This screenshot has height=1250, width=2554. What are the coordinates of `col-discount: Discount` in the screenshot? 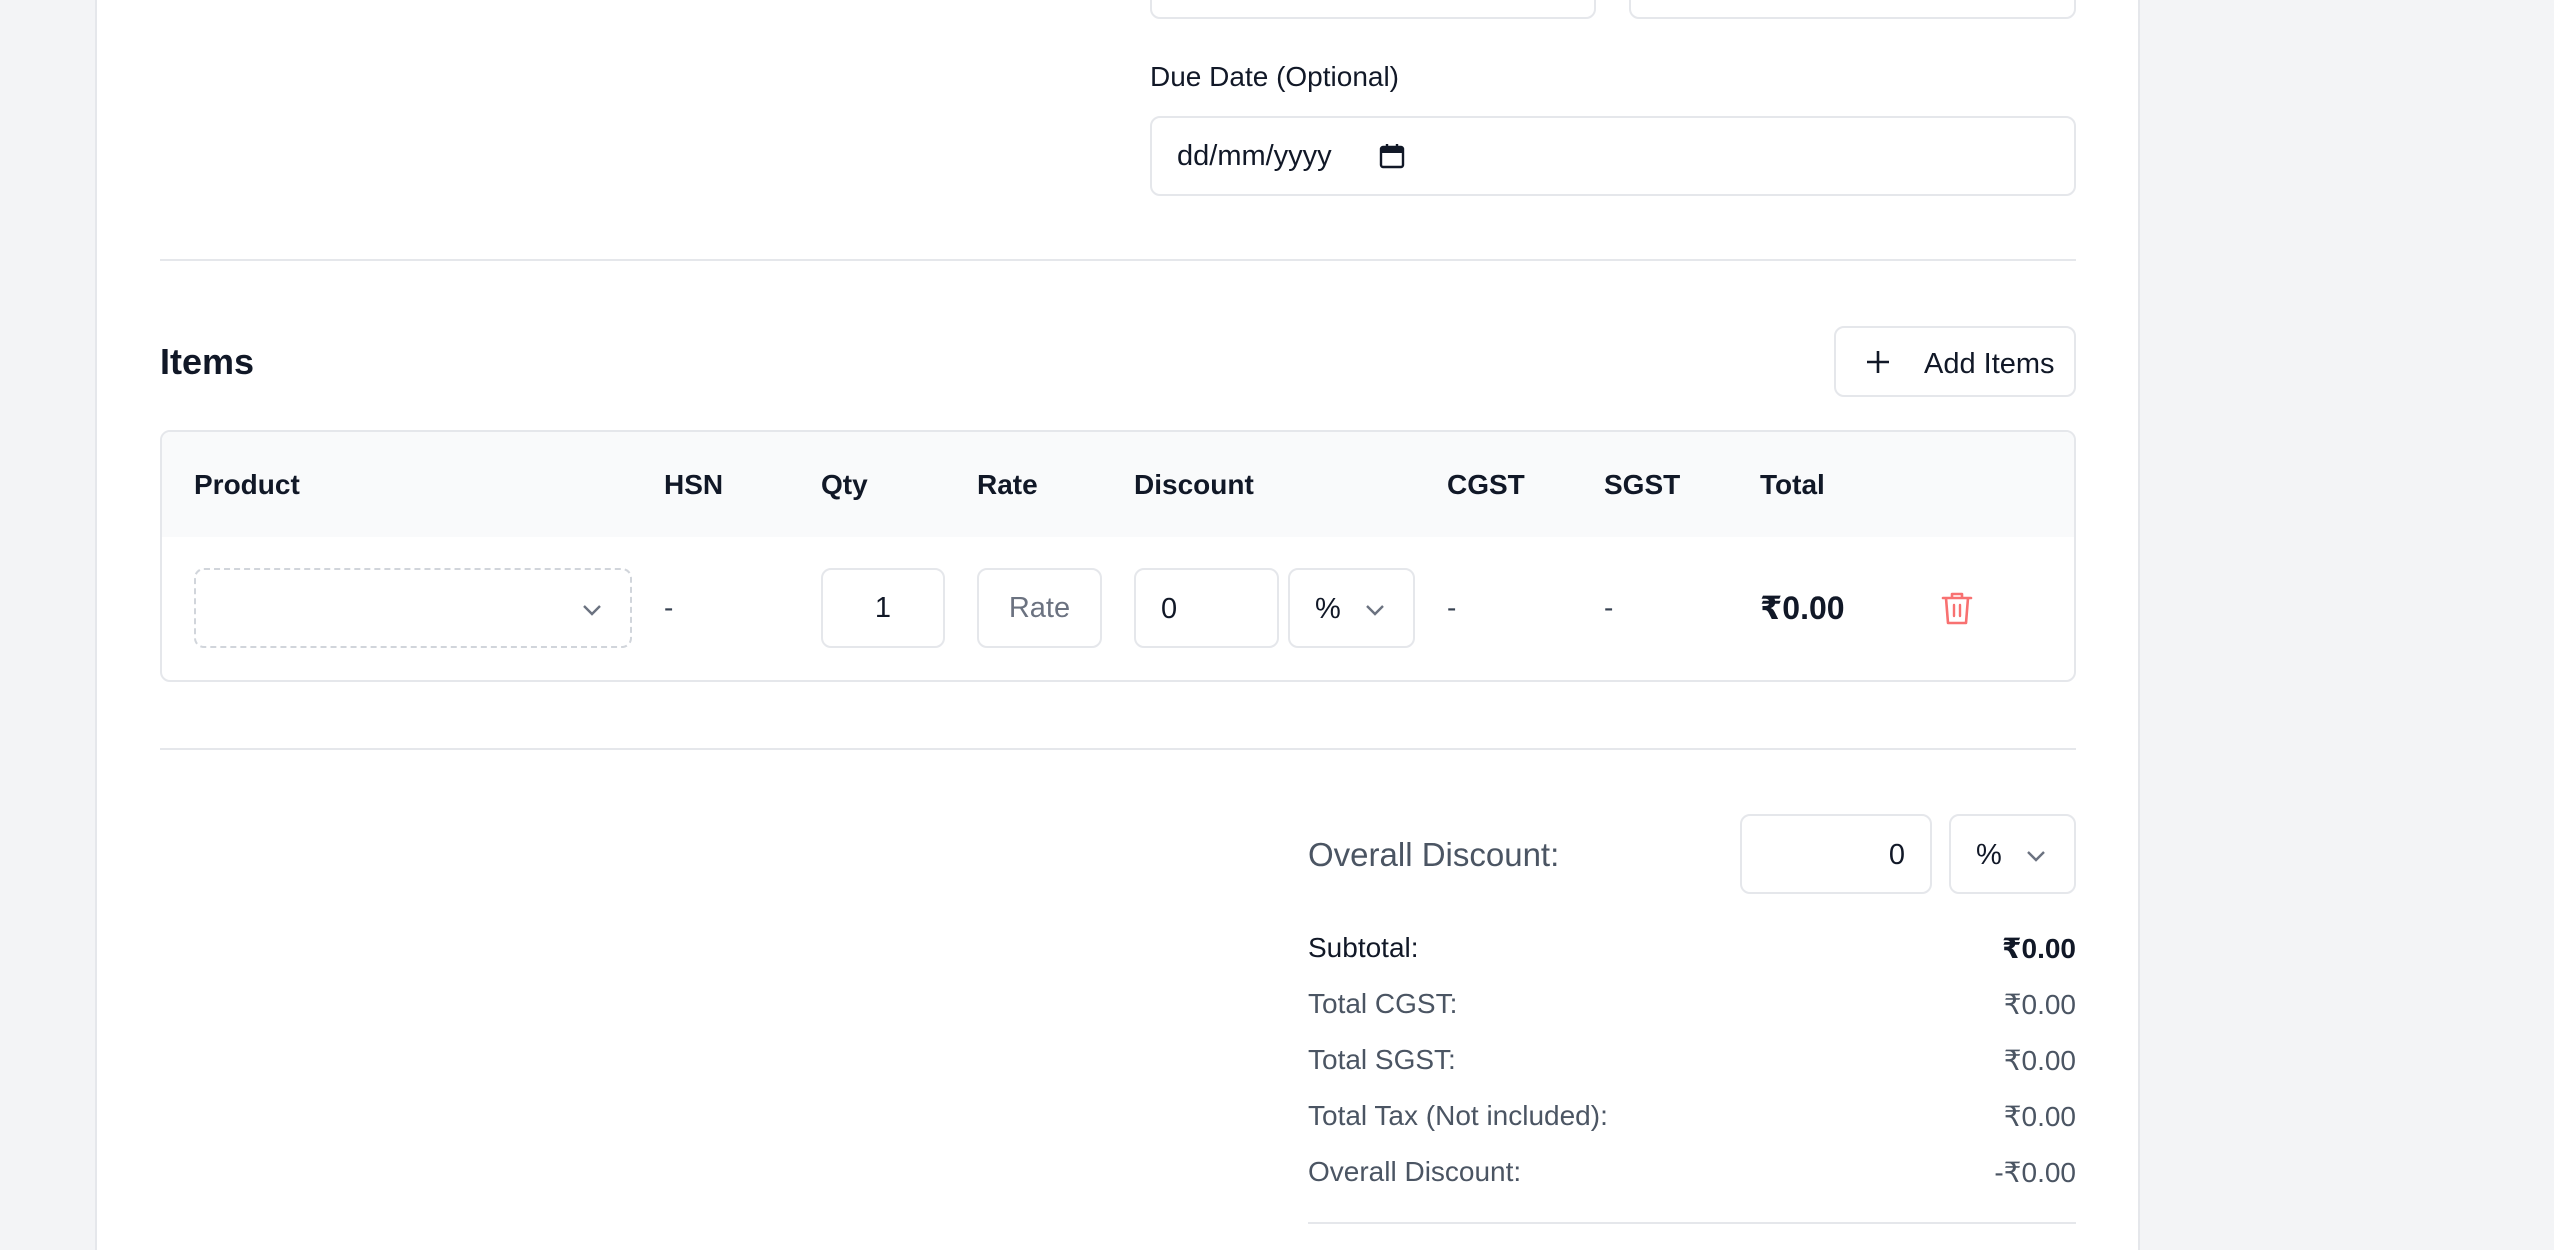 It's located at (1194, 484).